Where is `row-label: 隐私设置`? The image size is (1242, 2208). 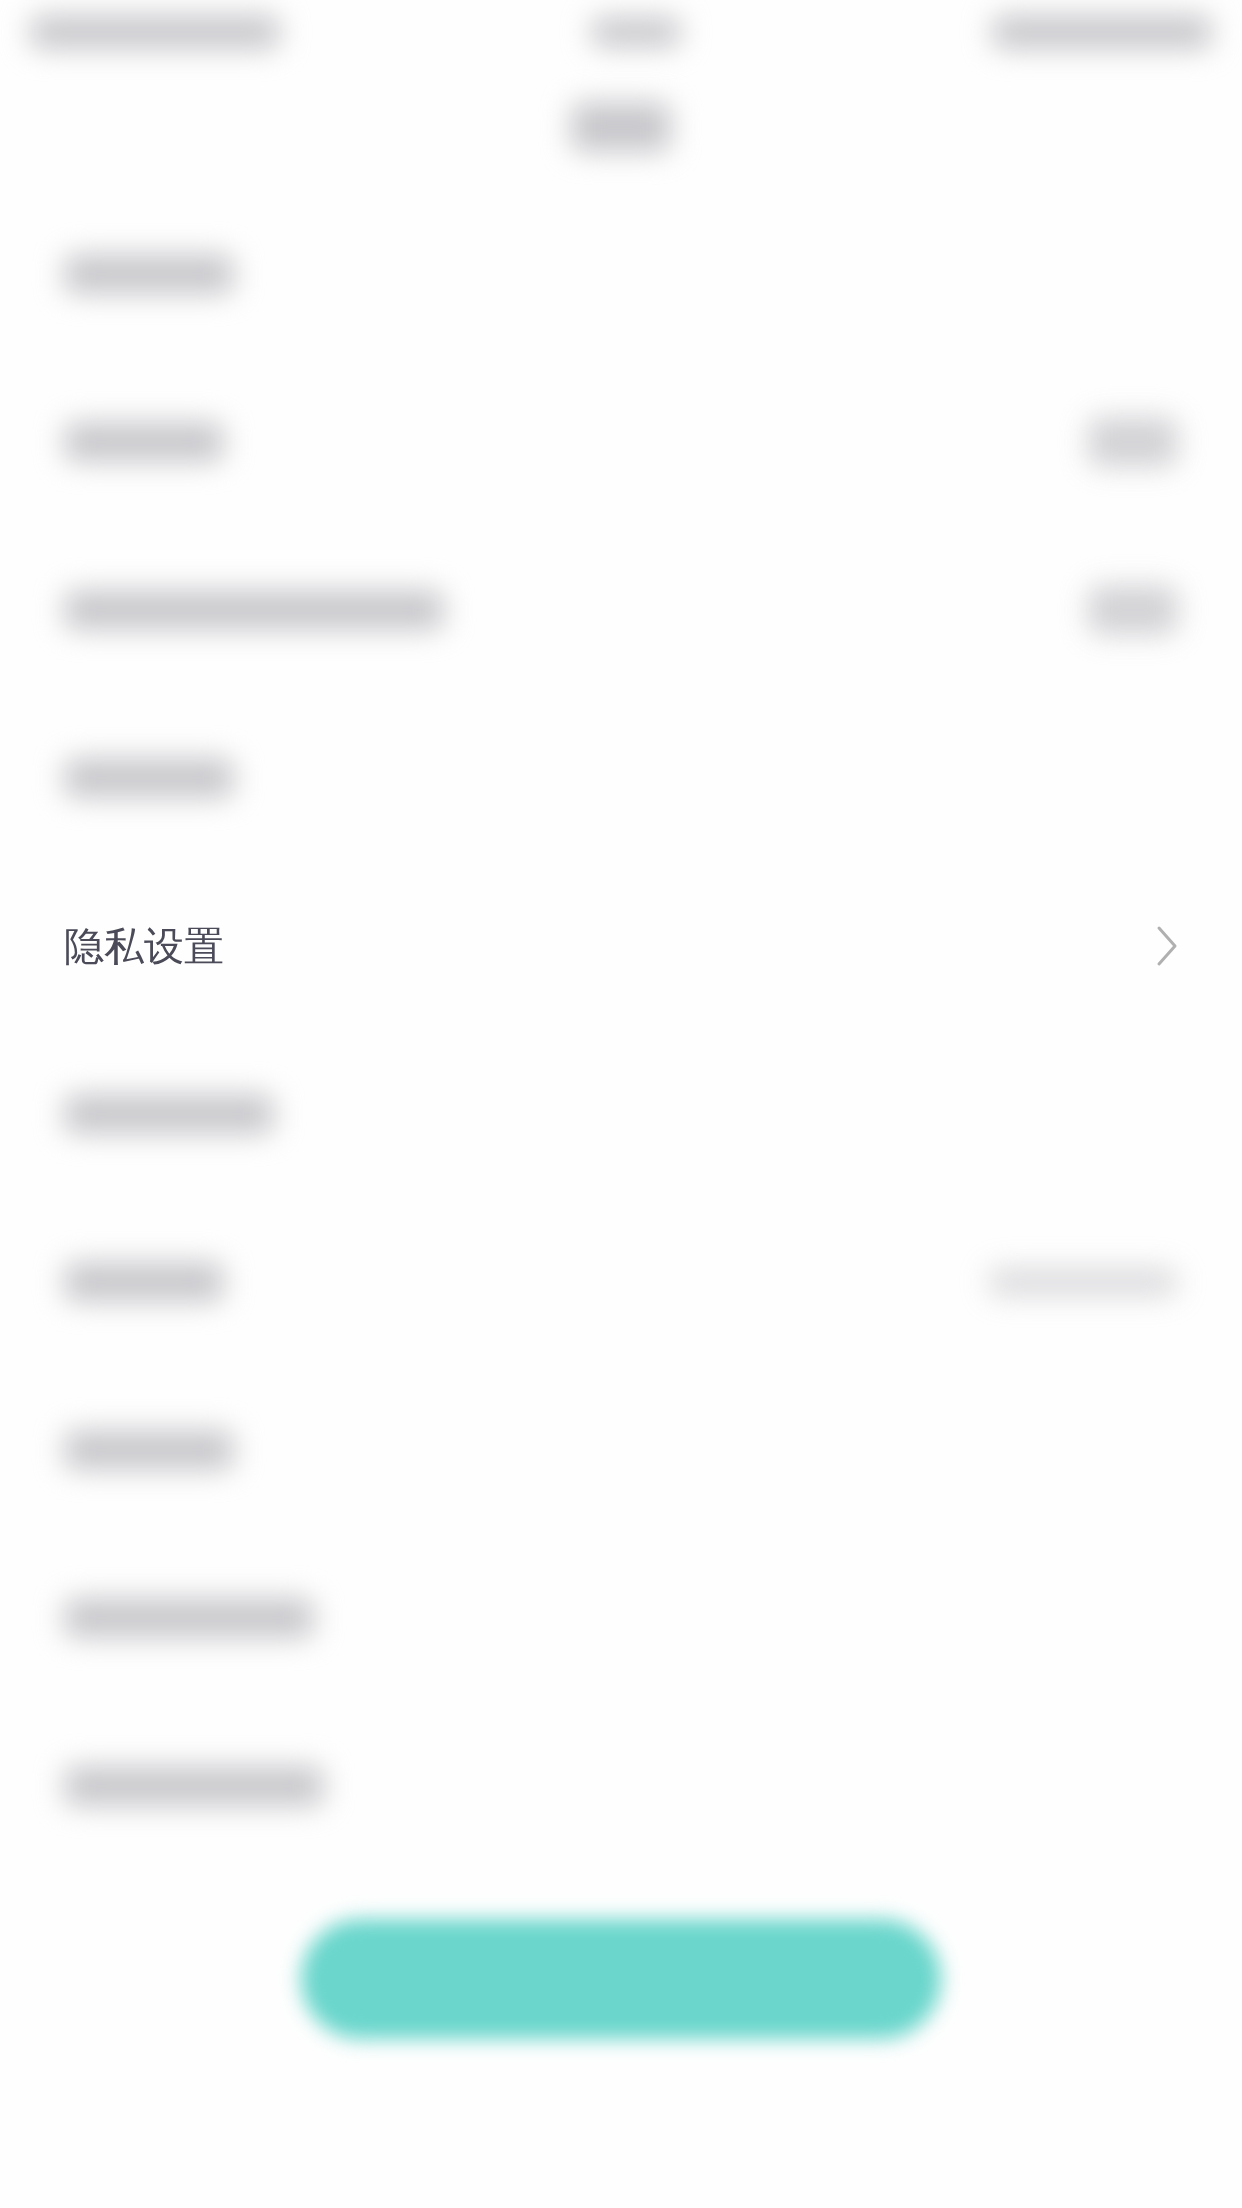
row-label: 隐私设置 is located at coordinates (144, 946).